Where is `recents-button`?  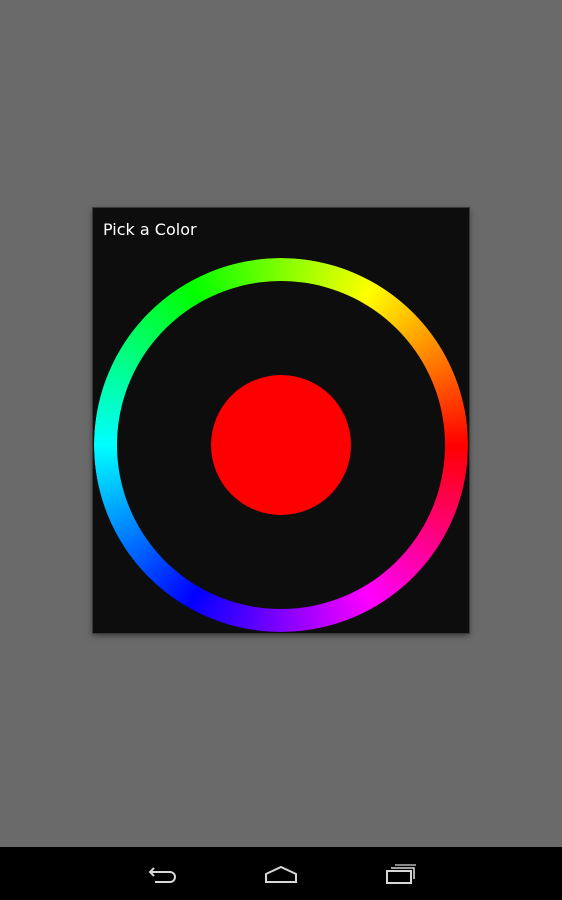
recents-button is located at coordinates (401, 874).